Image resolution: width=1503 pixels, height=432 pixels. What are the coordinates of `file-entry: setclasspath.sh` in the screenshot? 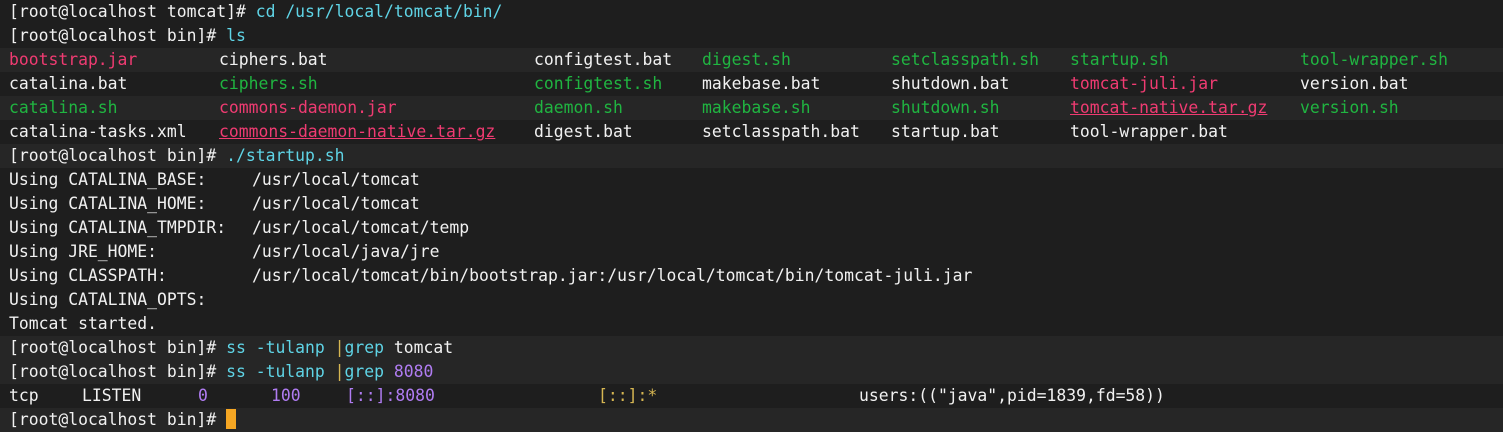 It's located at (965, 59).